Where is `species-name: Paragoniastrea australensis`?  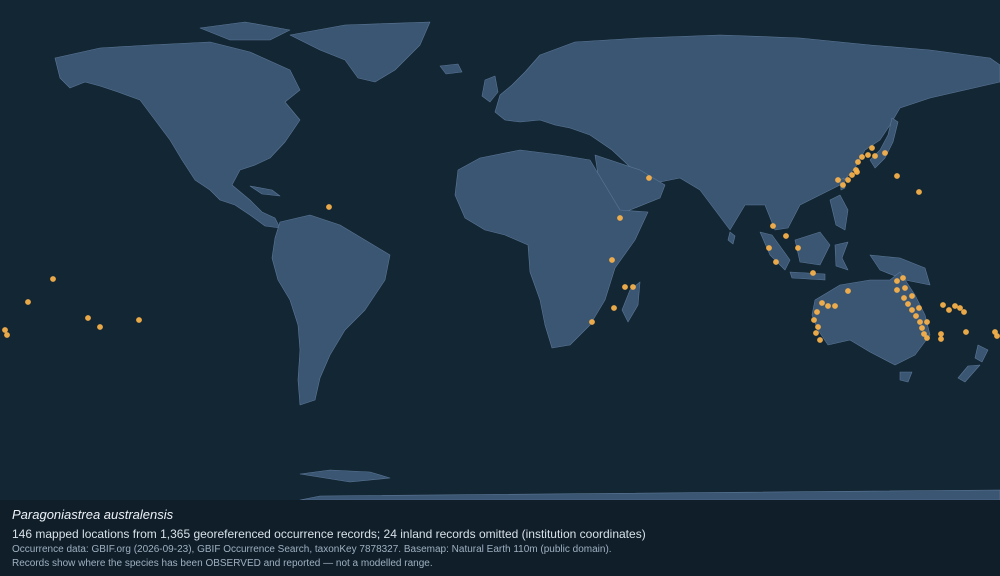 species-name: Paragoniastrea australensis is located at coordinates (93, 514).